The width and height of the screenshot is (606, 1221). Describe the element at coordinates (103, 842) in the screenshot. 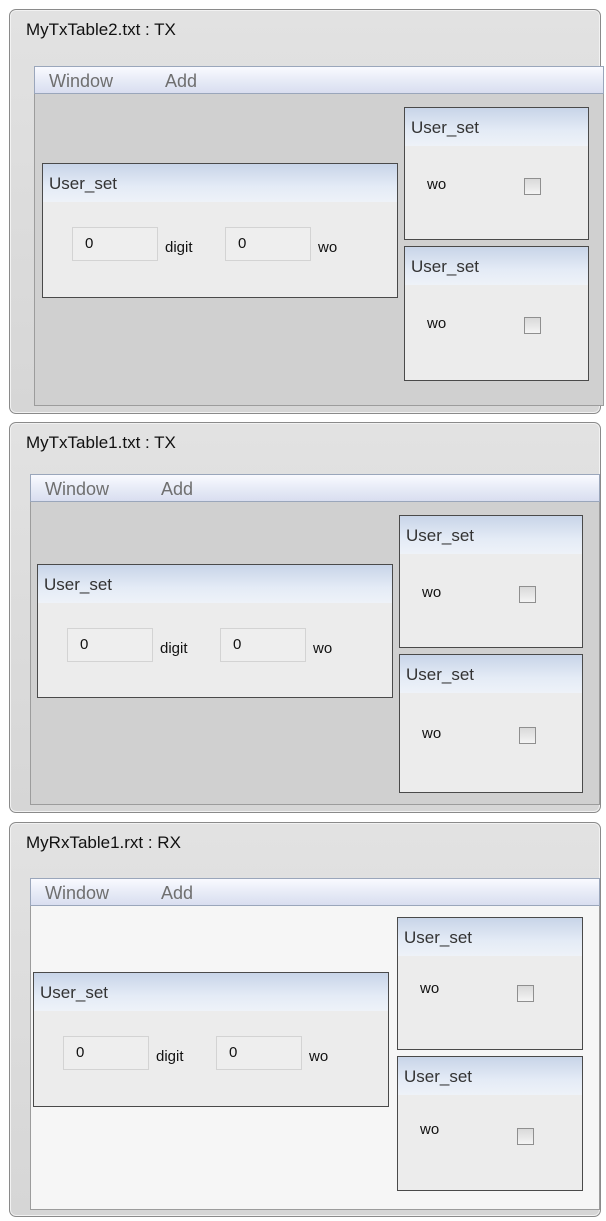

I see `window-title: MyRxTable1.rxt : RX` at that location.